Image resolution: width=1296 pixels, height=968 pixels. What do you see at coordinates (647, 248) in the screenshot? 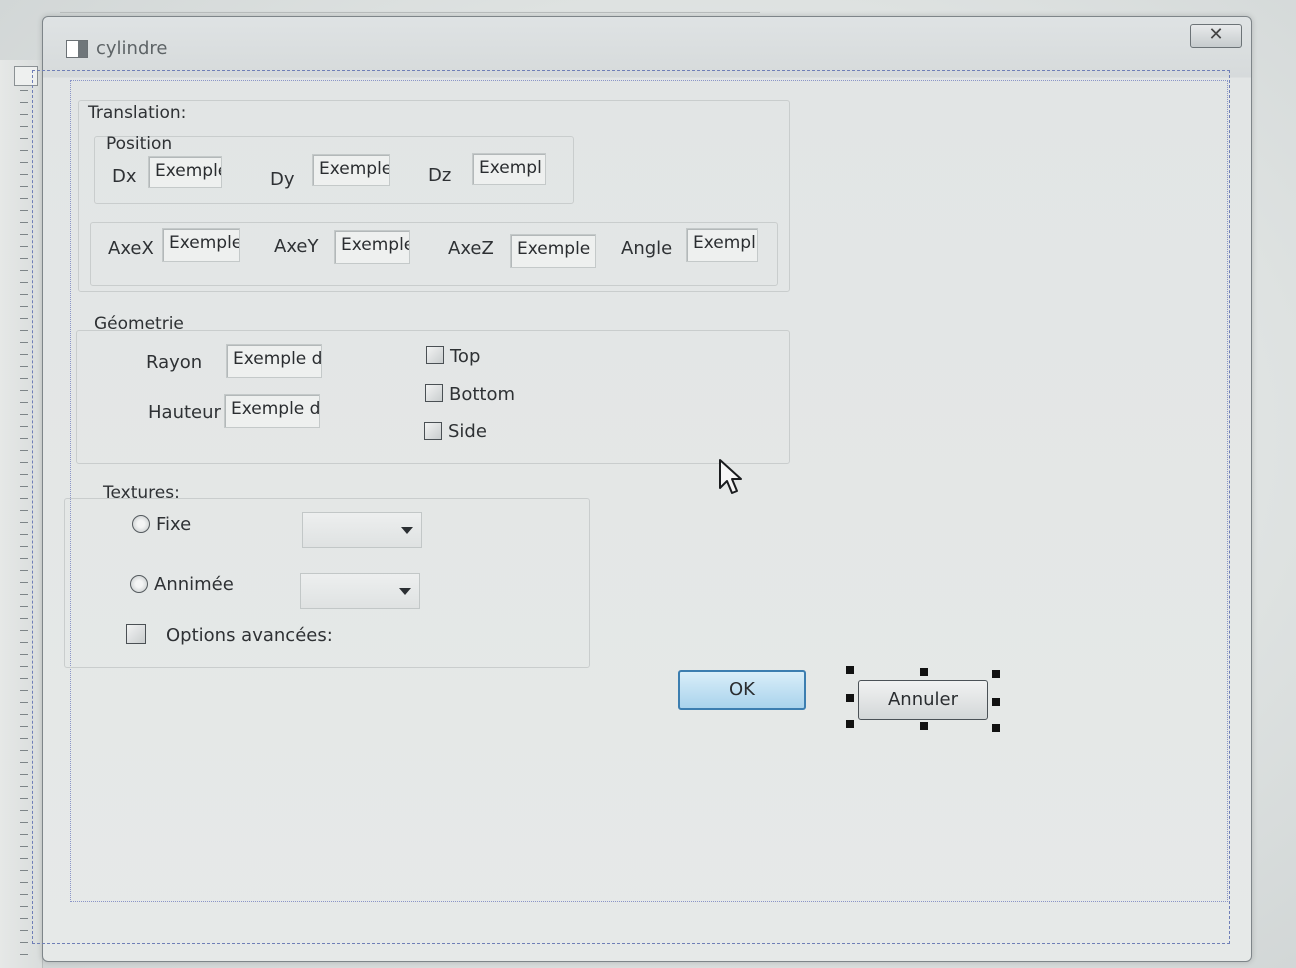
I see `angle-label: Angle` at bounding box center [647, 248].